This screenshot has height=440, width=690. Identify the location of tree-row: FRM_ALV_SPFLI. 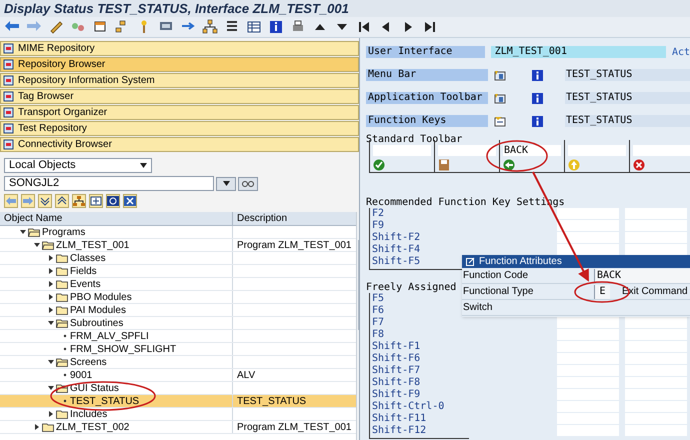
(178, 336).